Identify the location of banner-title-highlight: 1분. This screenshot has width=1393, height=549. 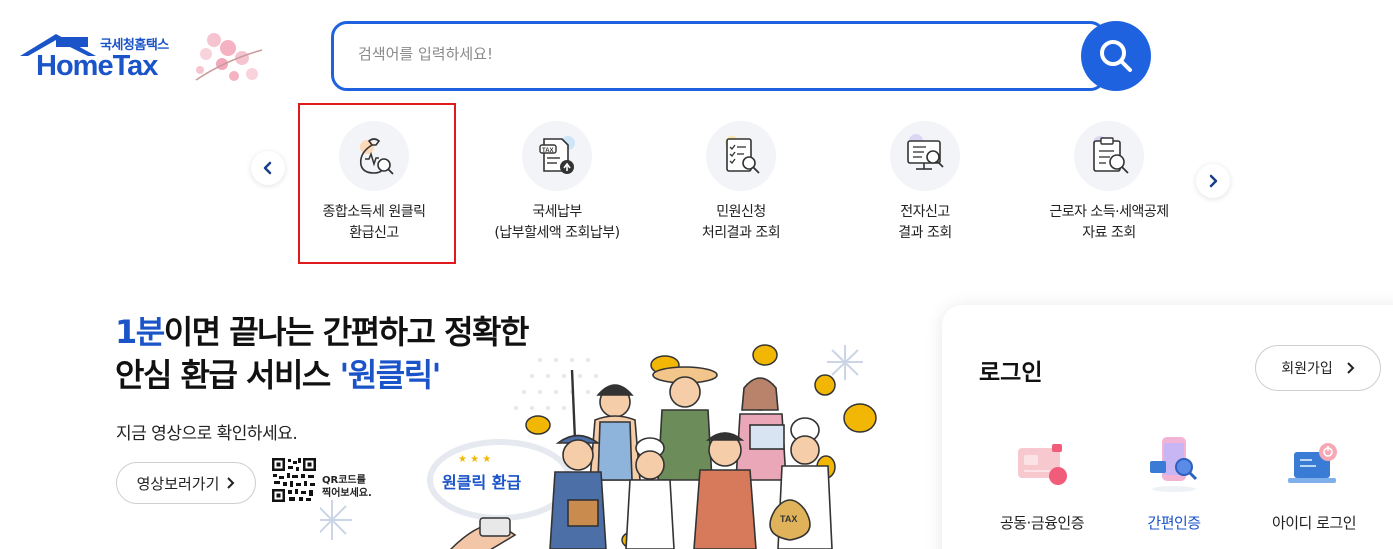
(140, 332).